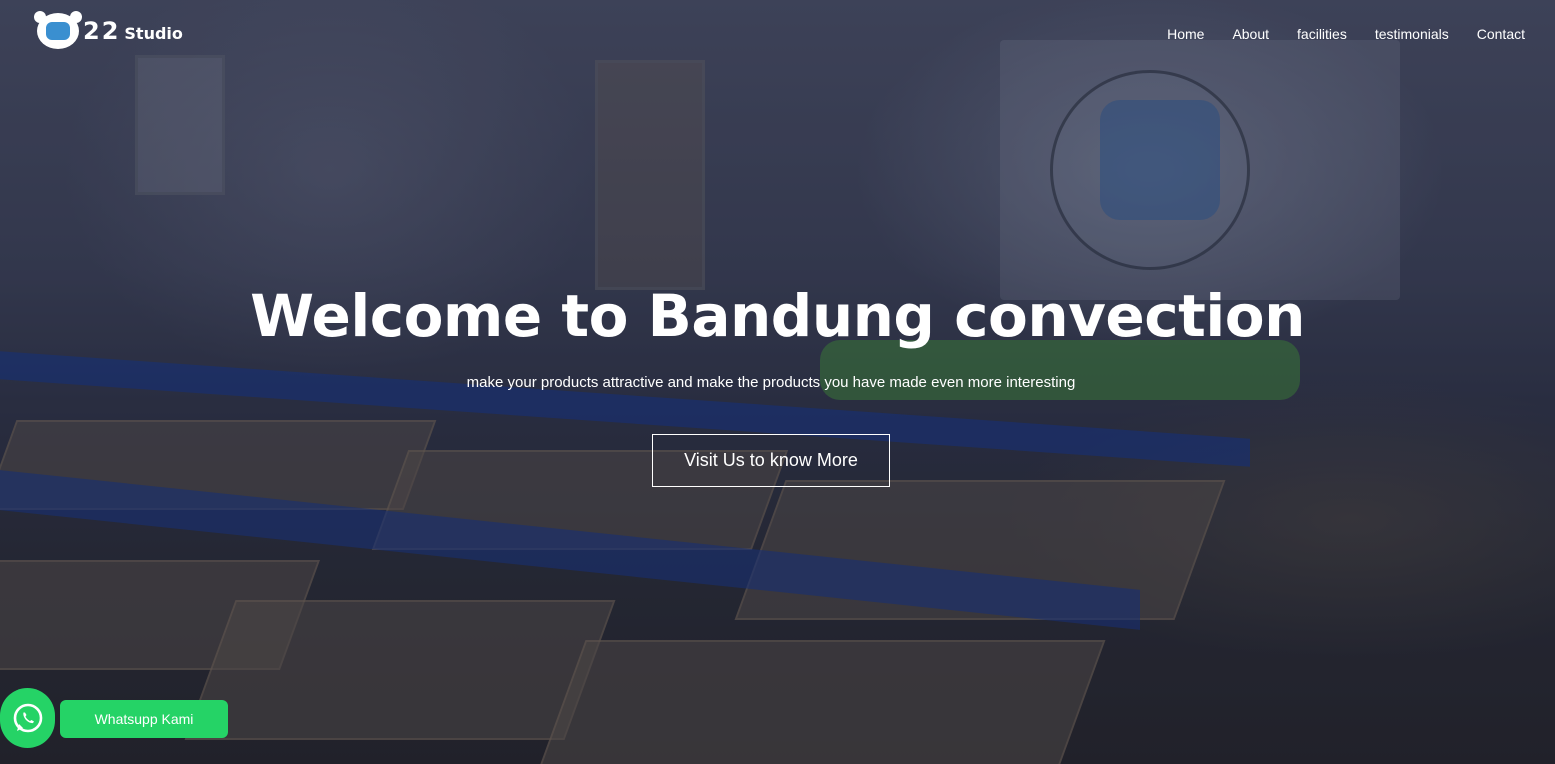 This screenshot has height=764, width=1555. I want to click on visit-us-button: Visit Us to know More, so click(771, 460).